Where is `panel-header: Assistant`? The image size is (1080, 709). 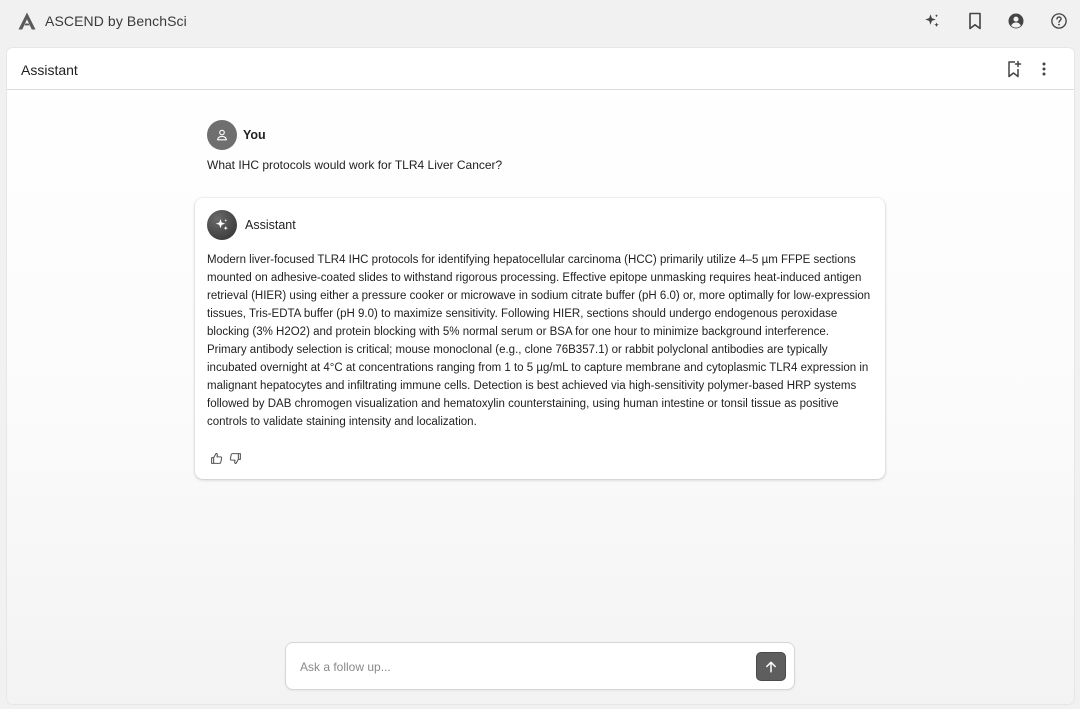
panel-header: Assistant is located at coordinates (540, 69).